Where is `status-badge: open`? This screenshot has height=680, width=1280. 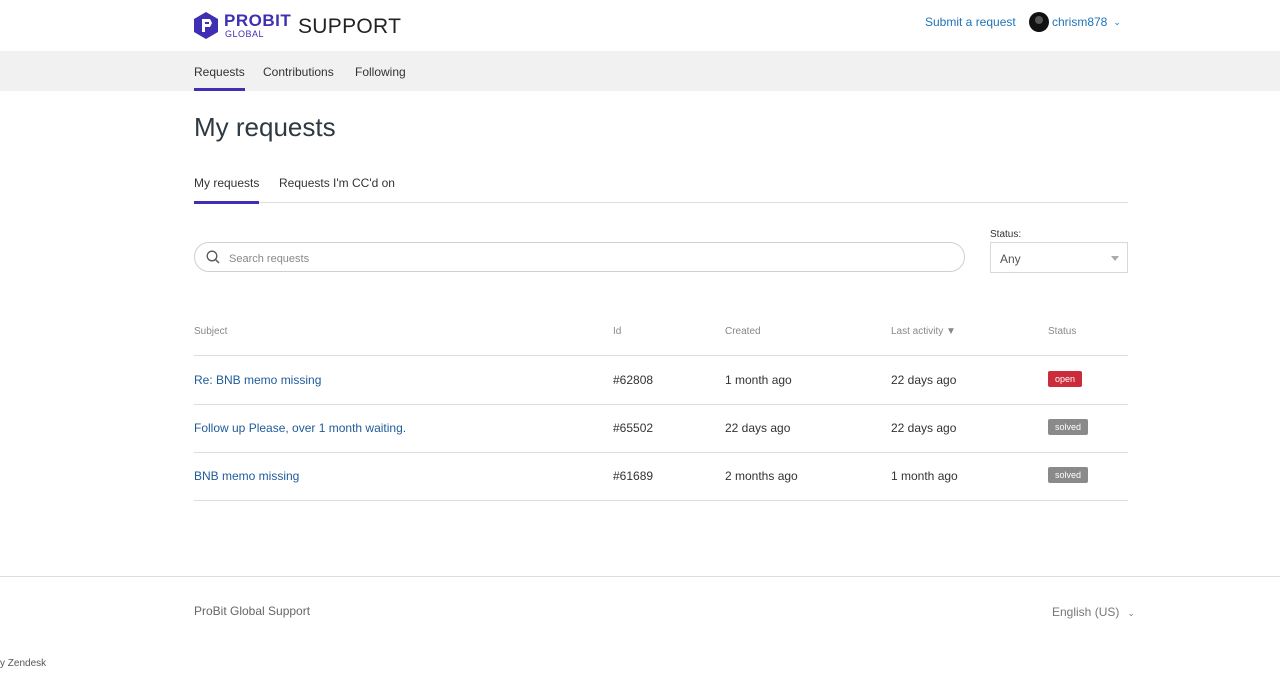
status-badge: open is located at coordinates (1065, 379).